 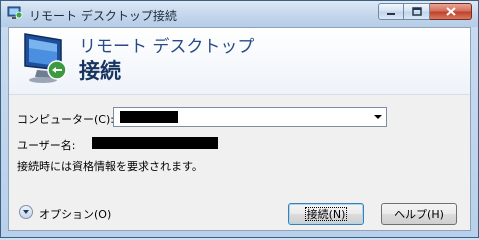 I want to click on close-icon, so click(x=450, y=11).